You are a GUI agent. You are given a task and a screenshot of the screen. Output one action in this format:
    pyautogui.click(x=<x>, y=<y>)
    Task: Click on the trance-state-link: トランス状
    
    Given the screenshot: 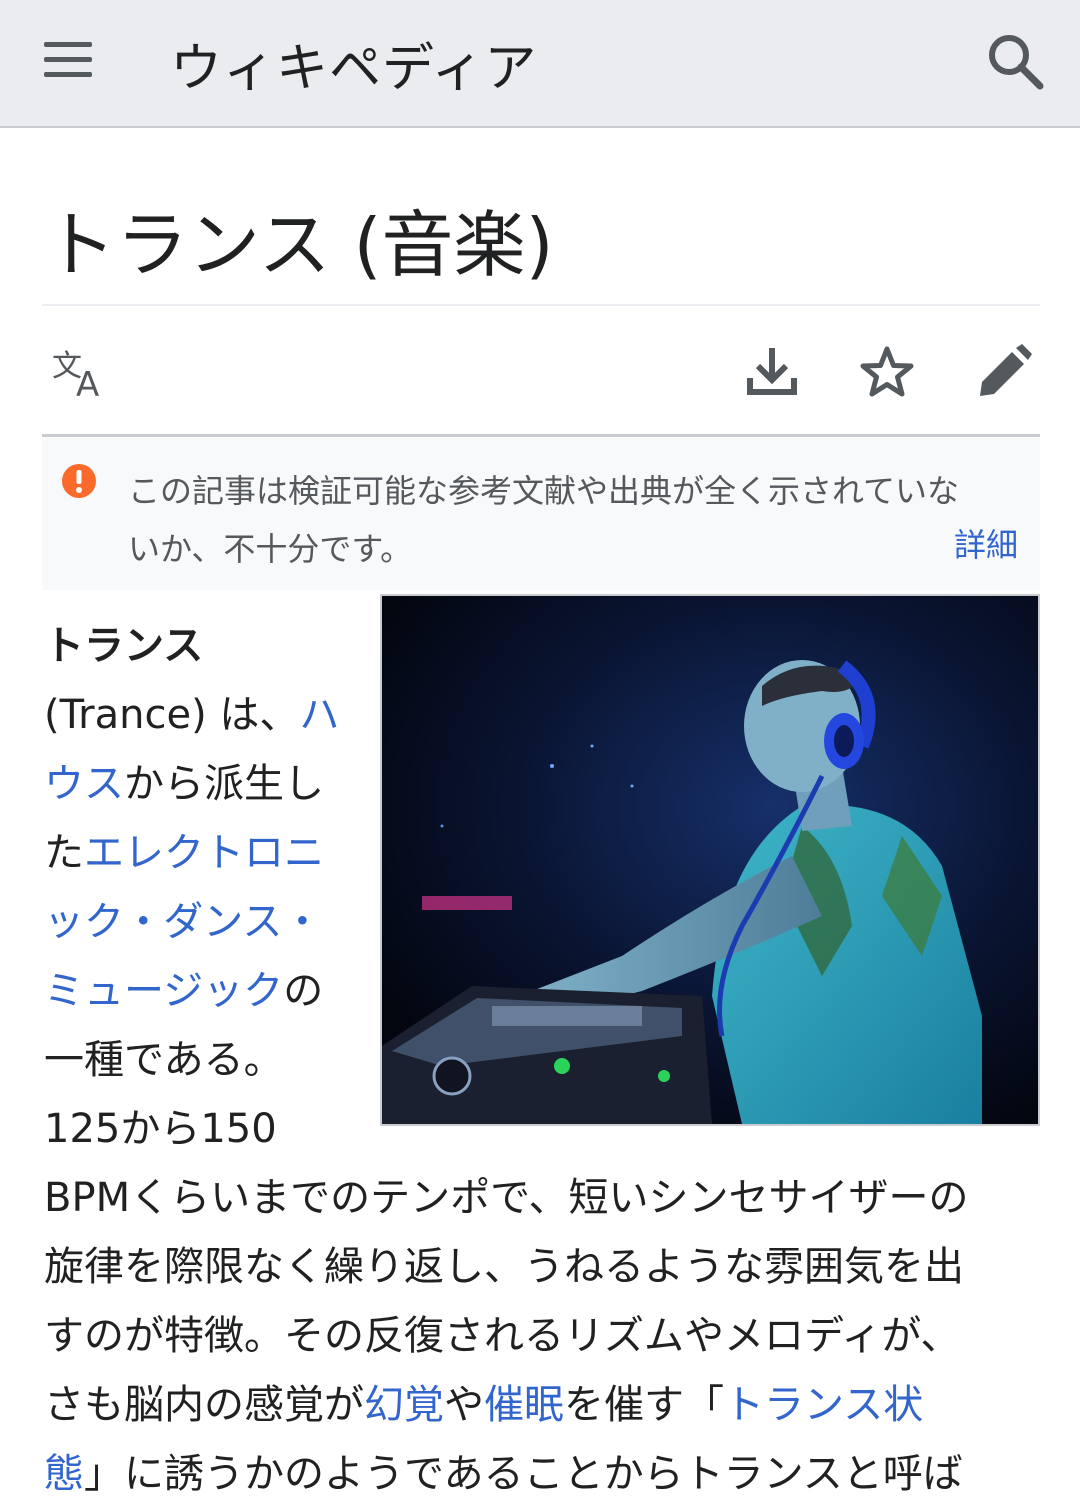 What is the action you would take?
    pyautogui.click(x=823, y=1405)
    